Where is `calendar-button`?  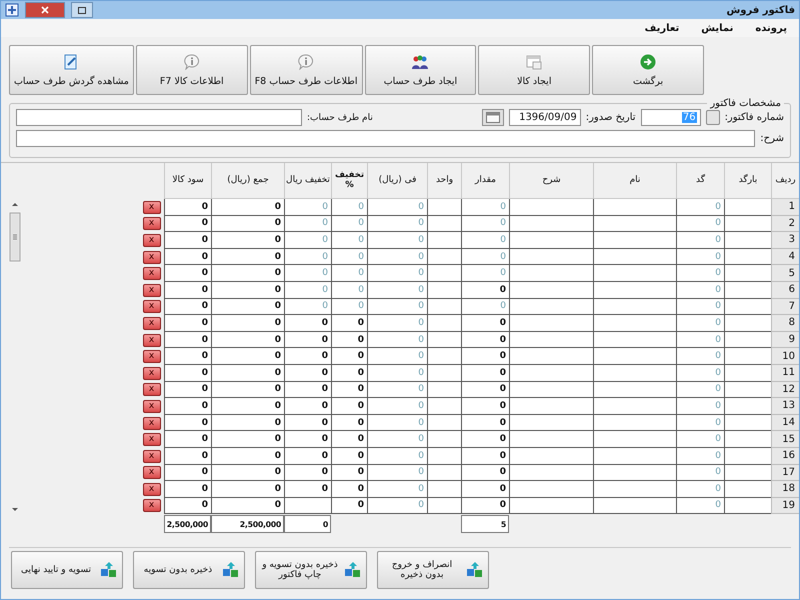 calendar-button is located at coordinates (493, 117).